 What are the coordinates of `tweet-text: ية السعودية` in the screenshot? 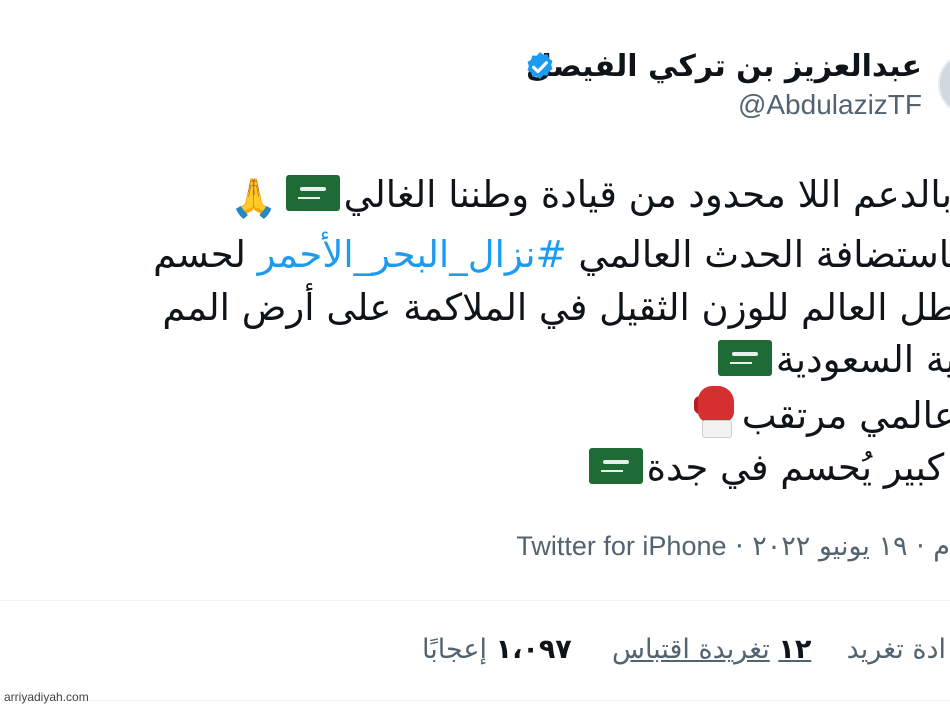 It's located at (862, 359).